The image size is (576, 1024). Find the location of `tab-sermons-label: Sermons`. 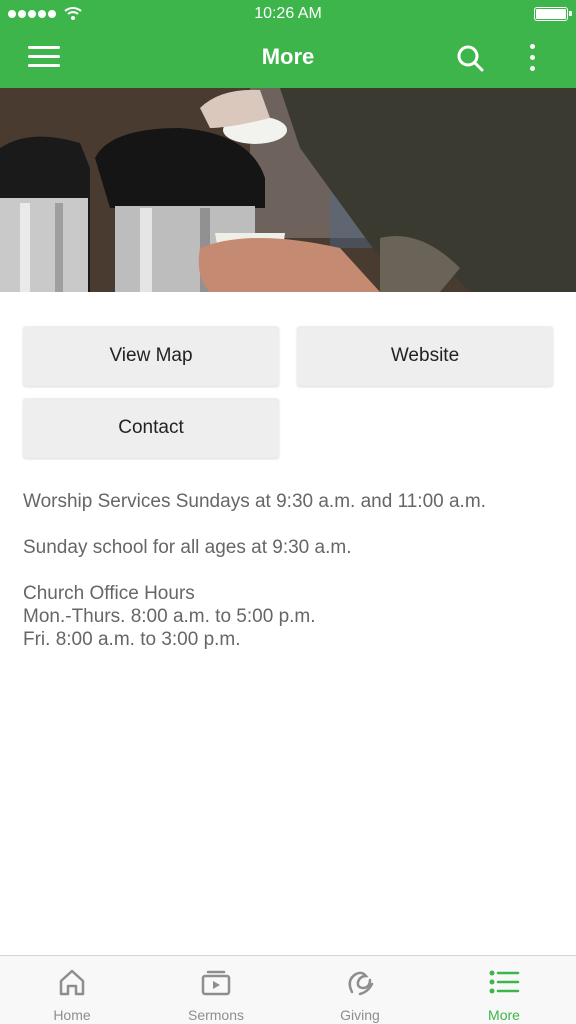

tab-sermons-label: Sermons is located at coordinates (216, 1015).